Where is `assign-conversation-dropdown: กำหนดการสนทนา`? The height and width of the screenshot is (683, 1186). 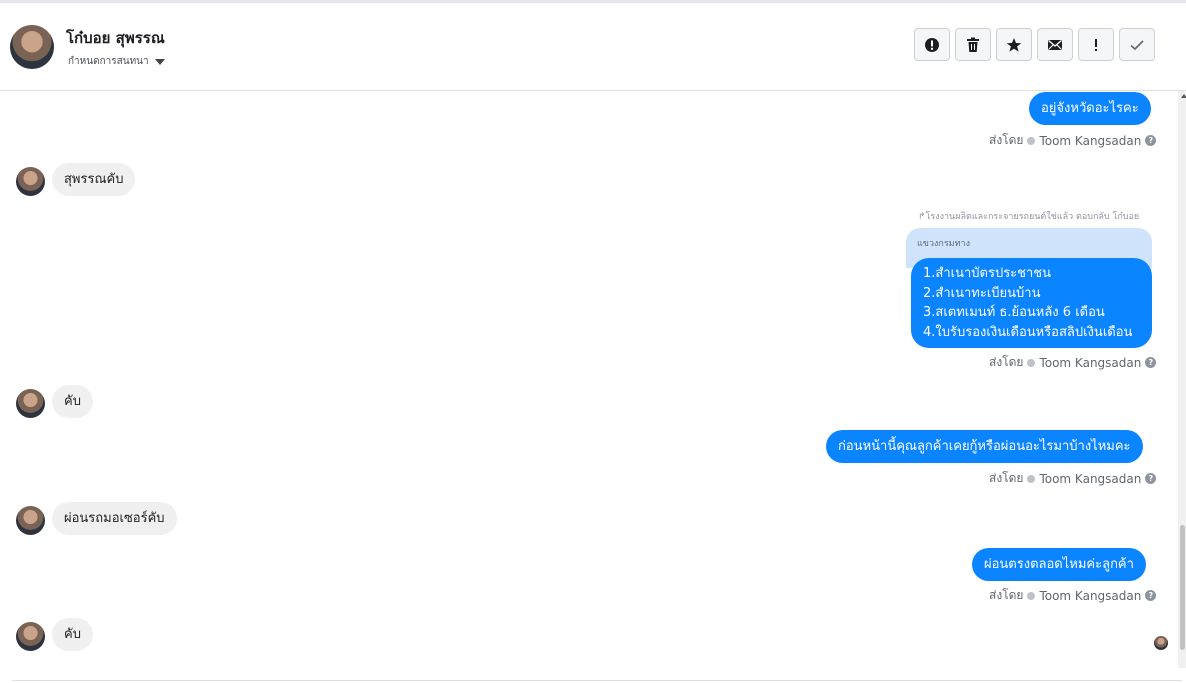 assign-conversation-dropdown: กำหนดการสนทนา is located at coordinates (116, 61).